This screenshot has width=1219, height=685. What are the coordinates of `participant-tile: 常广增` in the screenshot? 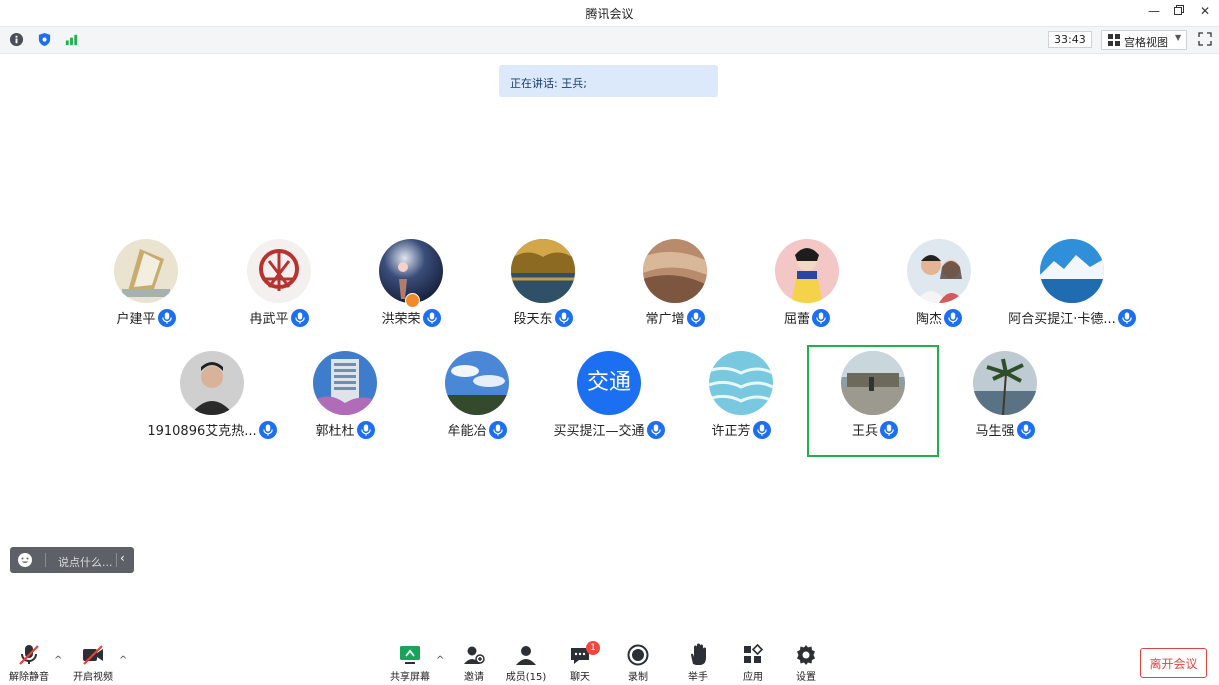 It's located at (675, 292).